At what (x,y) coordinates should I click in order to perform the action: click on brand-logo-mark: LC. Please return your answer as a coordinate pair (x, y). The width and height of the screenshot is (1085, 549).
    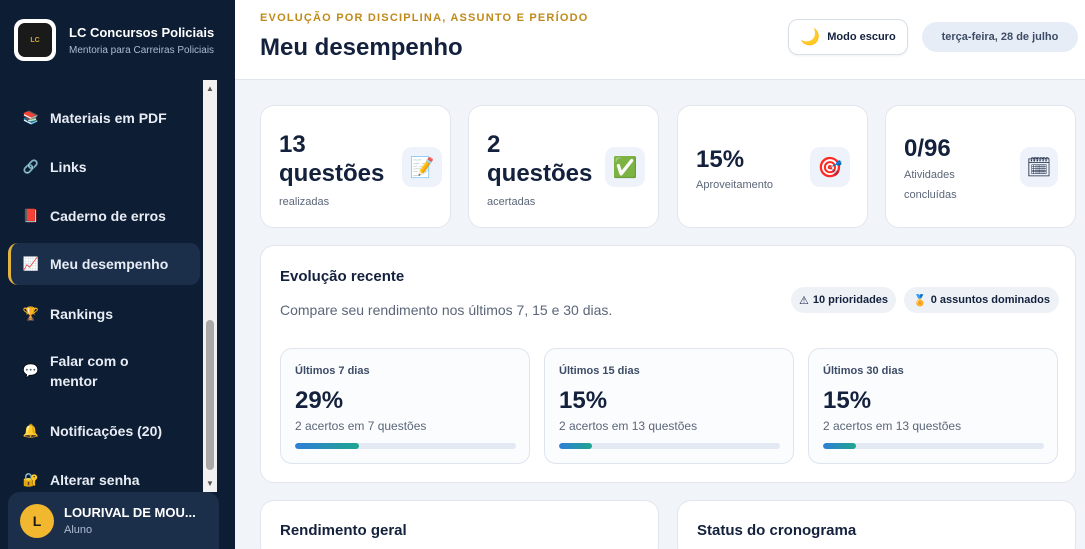
    Looking at the image, I should click on (35, 40).